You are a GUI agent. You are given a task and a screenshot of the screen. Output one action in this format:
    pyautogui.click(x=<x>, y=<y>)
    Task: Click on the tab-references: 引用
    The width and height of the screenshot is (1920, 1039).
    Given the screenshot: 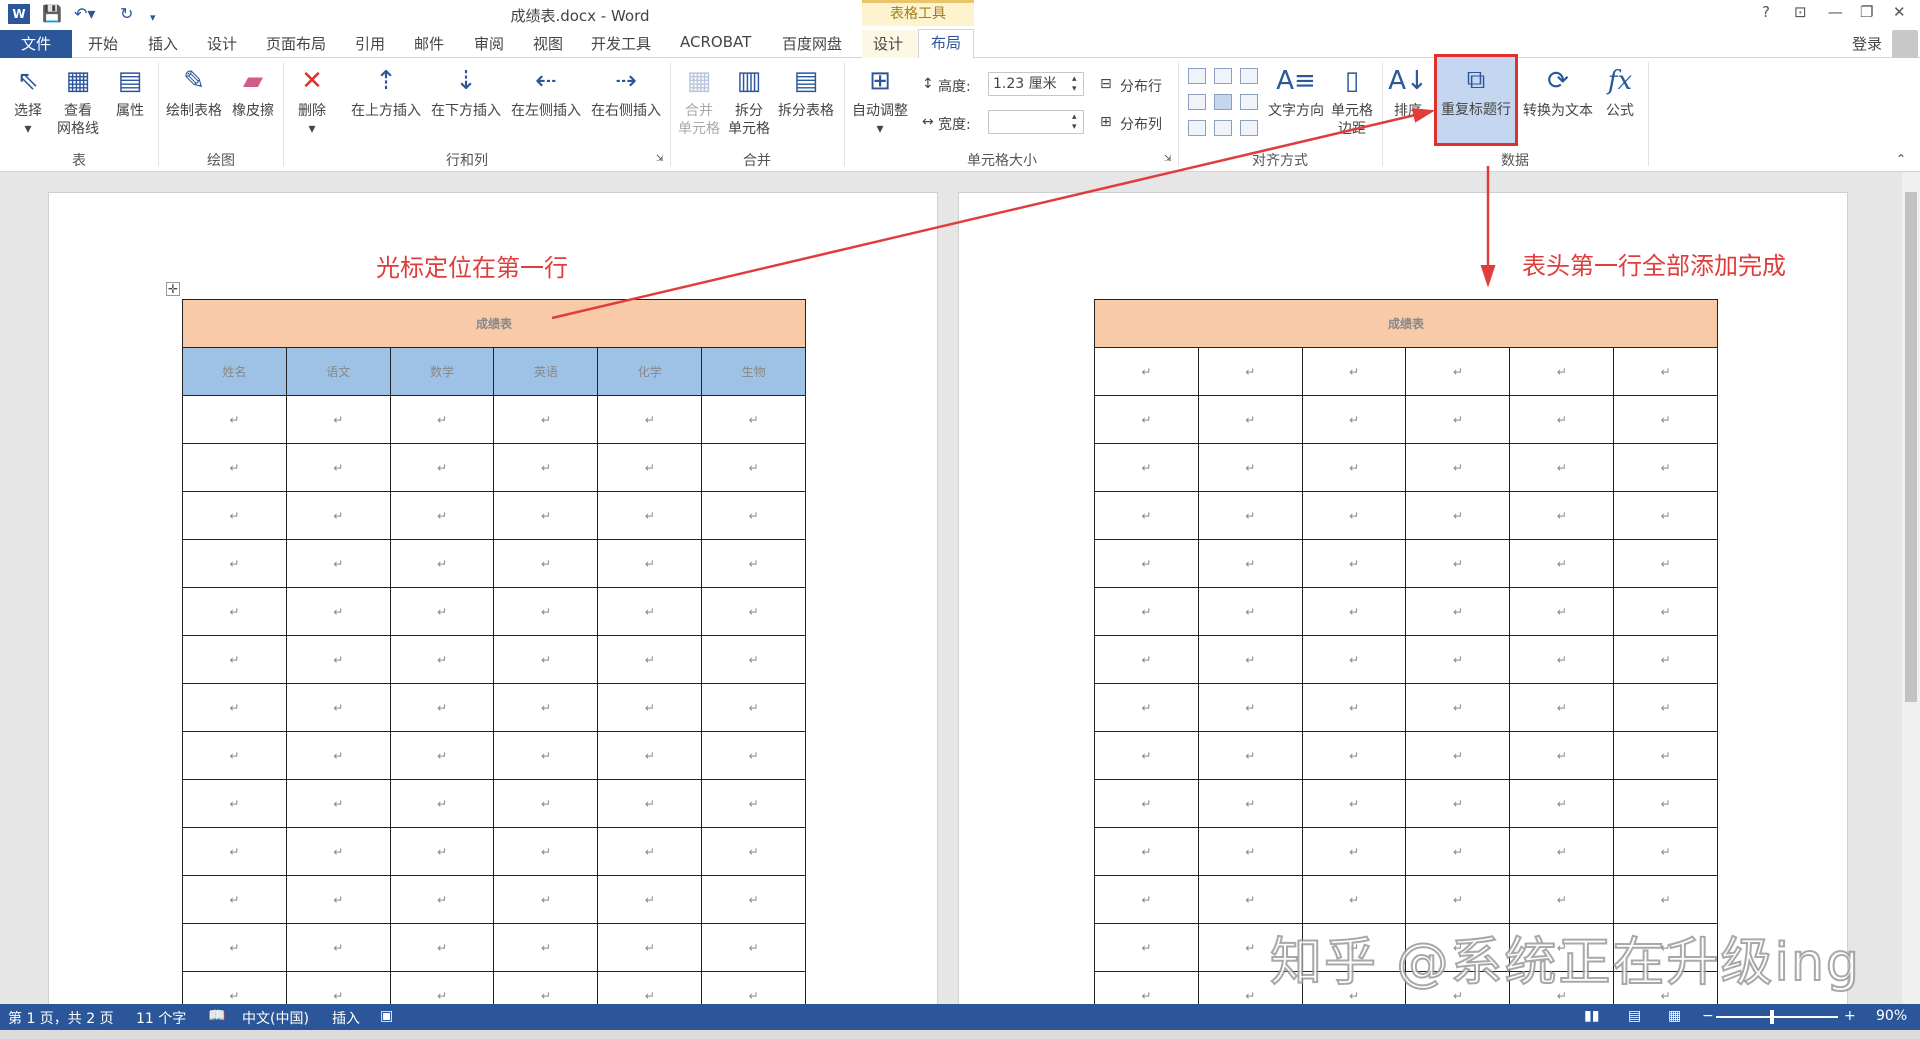 What is the action you would take?
    pyautogui.click(x=370, y=43)
    